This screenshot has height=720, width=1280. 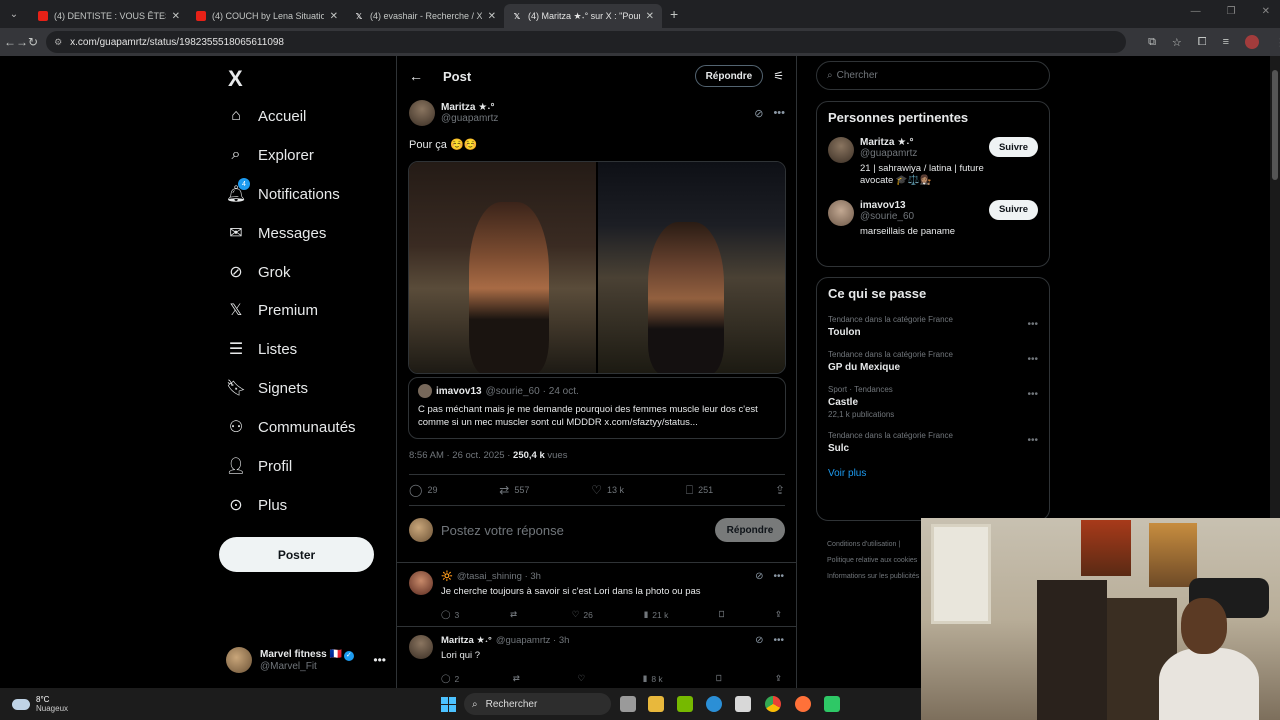 I want to click on star-icon: ☆, so click(x=1177, y=42).